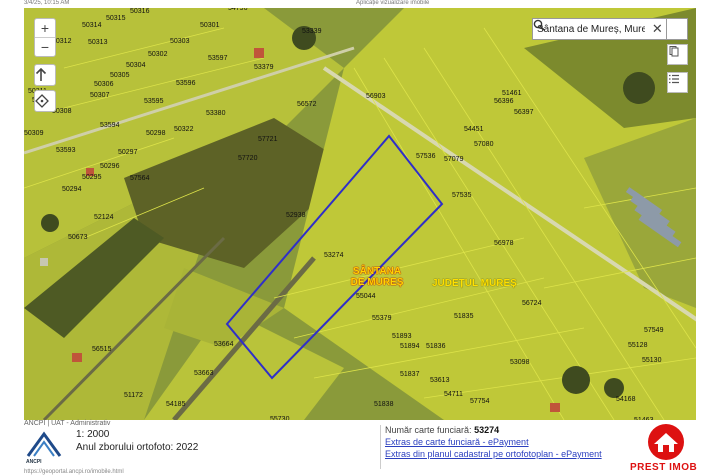 This screenshot has width=720, height=475. I want to click on county-label: JUDEȚUL MUREȘ, so click(474, 283).